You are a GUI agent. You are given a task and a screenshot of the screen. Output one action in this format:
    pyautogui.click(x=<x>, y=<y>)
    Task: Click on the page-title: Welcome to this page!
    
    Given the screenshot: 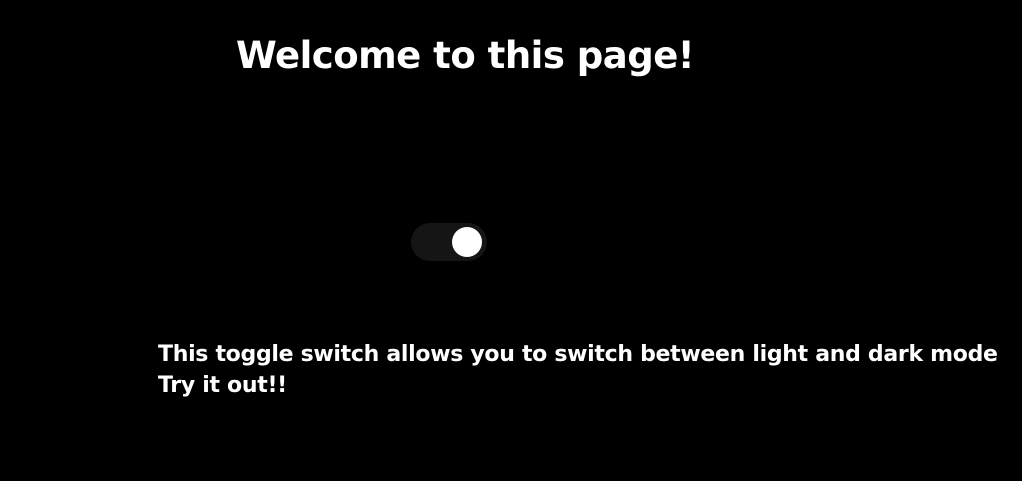 What is the action you would take?
    pyautogui.click(x=465, y=55)
    